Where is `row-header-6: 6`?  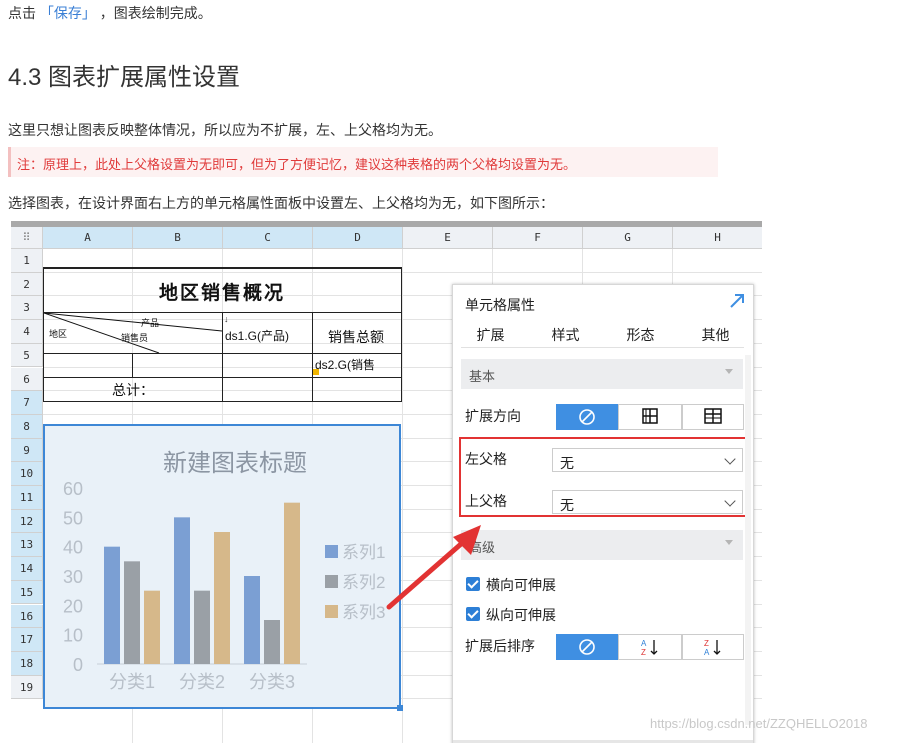 row-header-6: 6 is located at coordinates (27, 379).